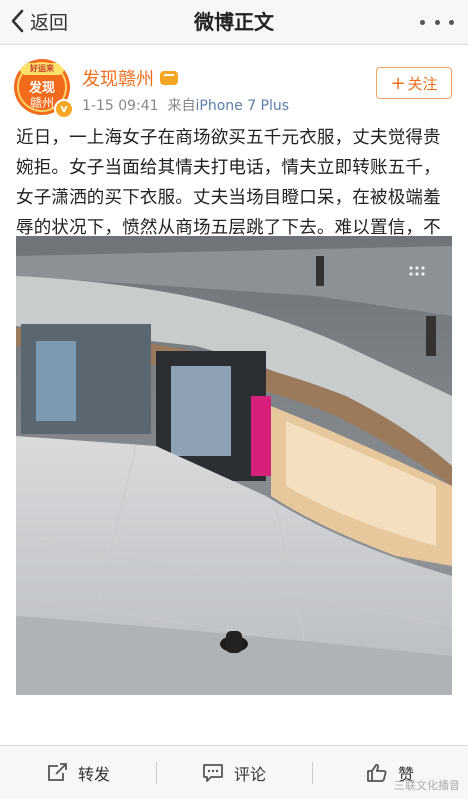 The height and width of the screenshot is (799, 468). Describe the element at coordinates (213, 772) in the screenshot. I see `comment-icon` at that location.